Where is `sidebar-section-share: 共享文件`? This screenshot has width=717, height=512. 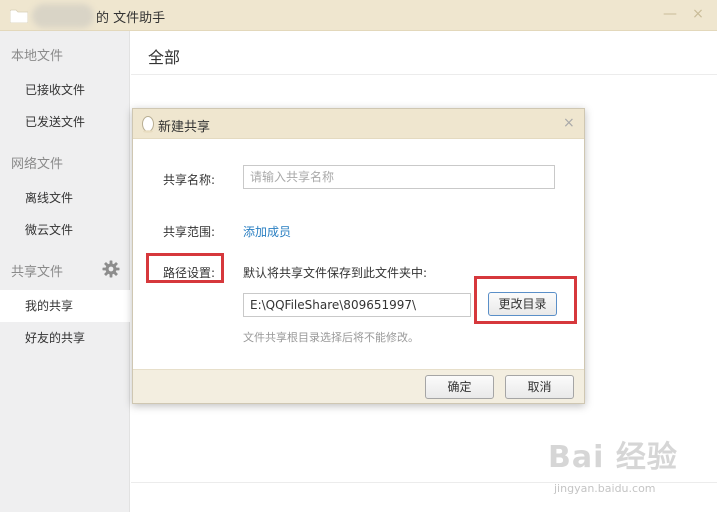
sidebar-section-share: 共享文件 is located at coordinates (37, 272).